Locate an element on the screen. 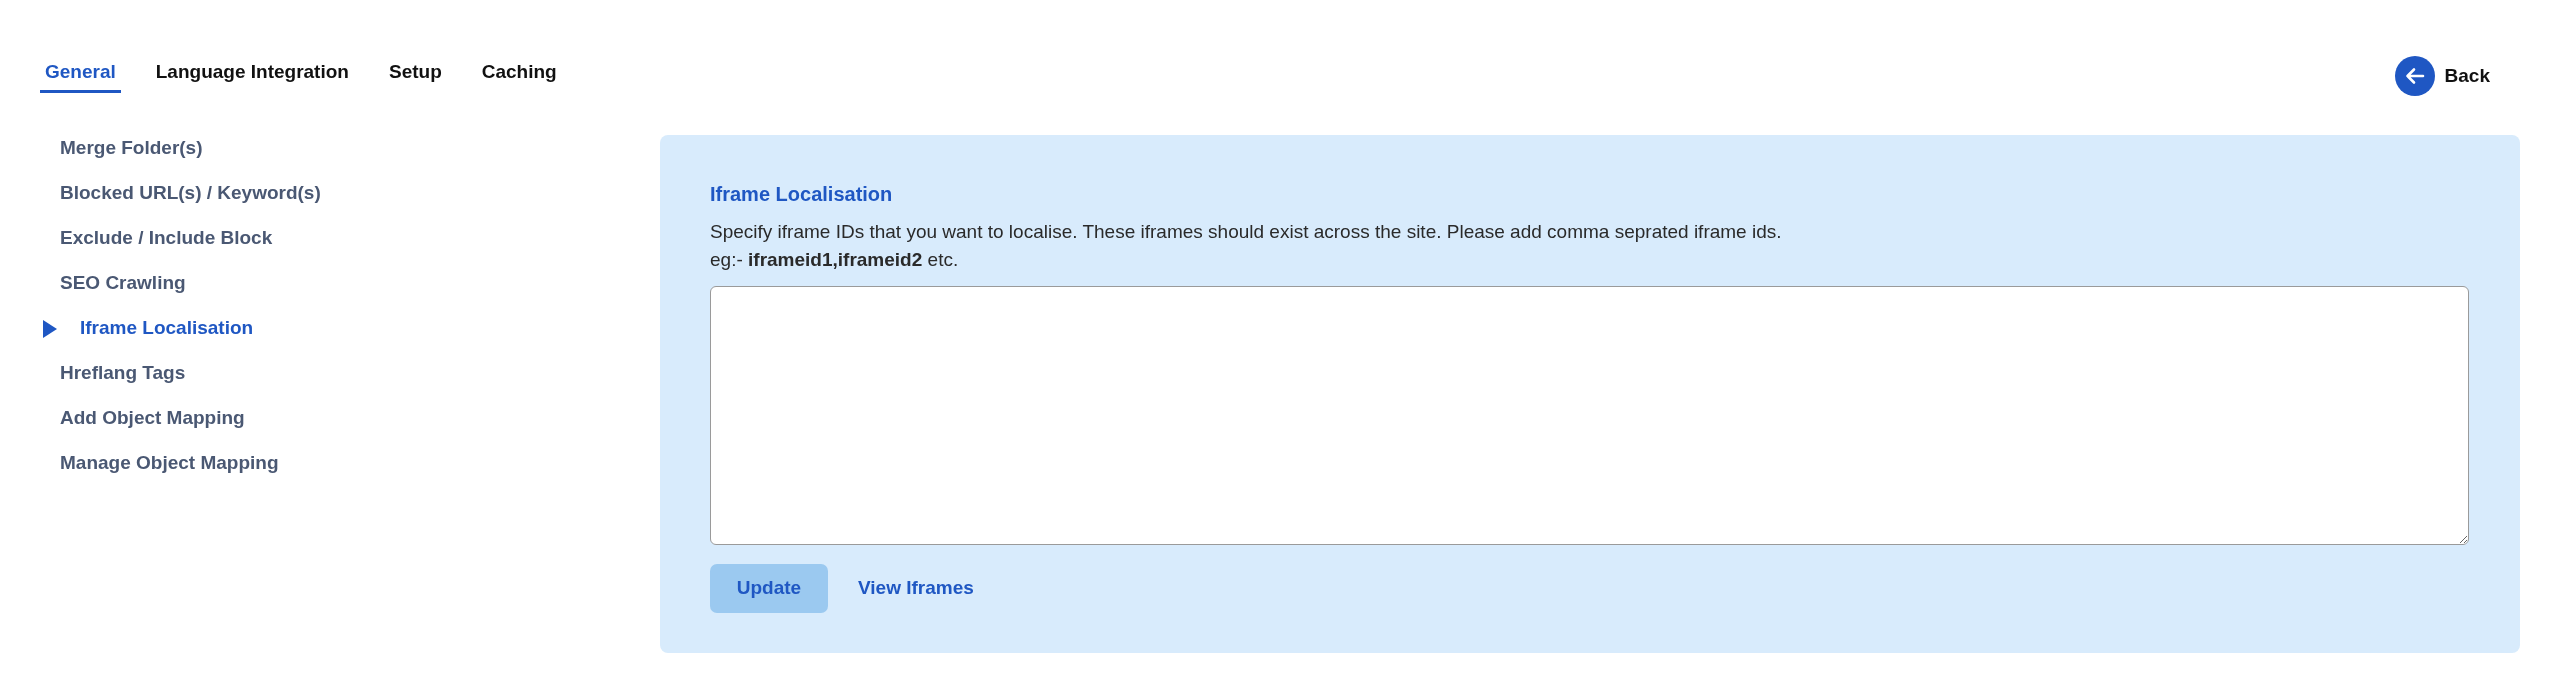 Image resolution: width=2559 pixels, height=699 pixels. nav-tab: Setup is located at coordinates (415, 72).